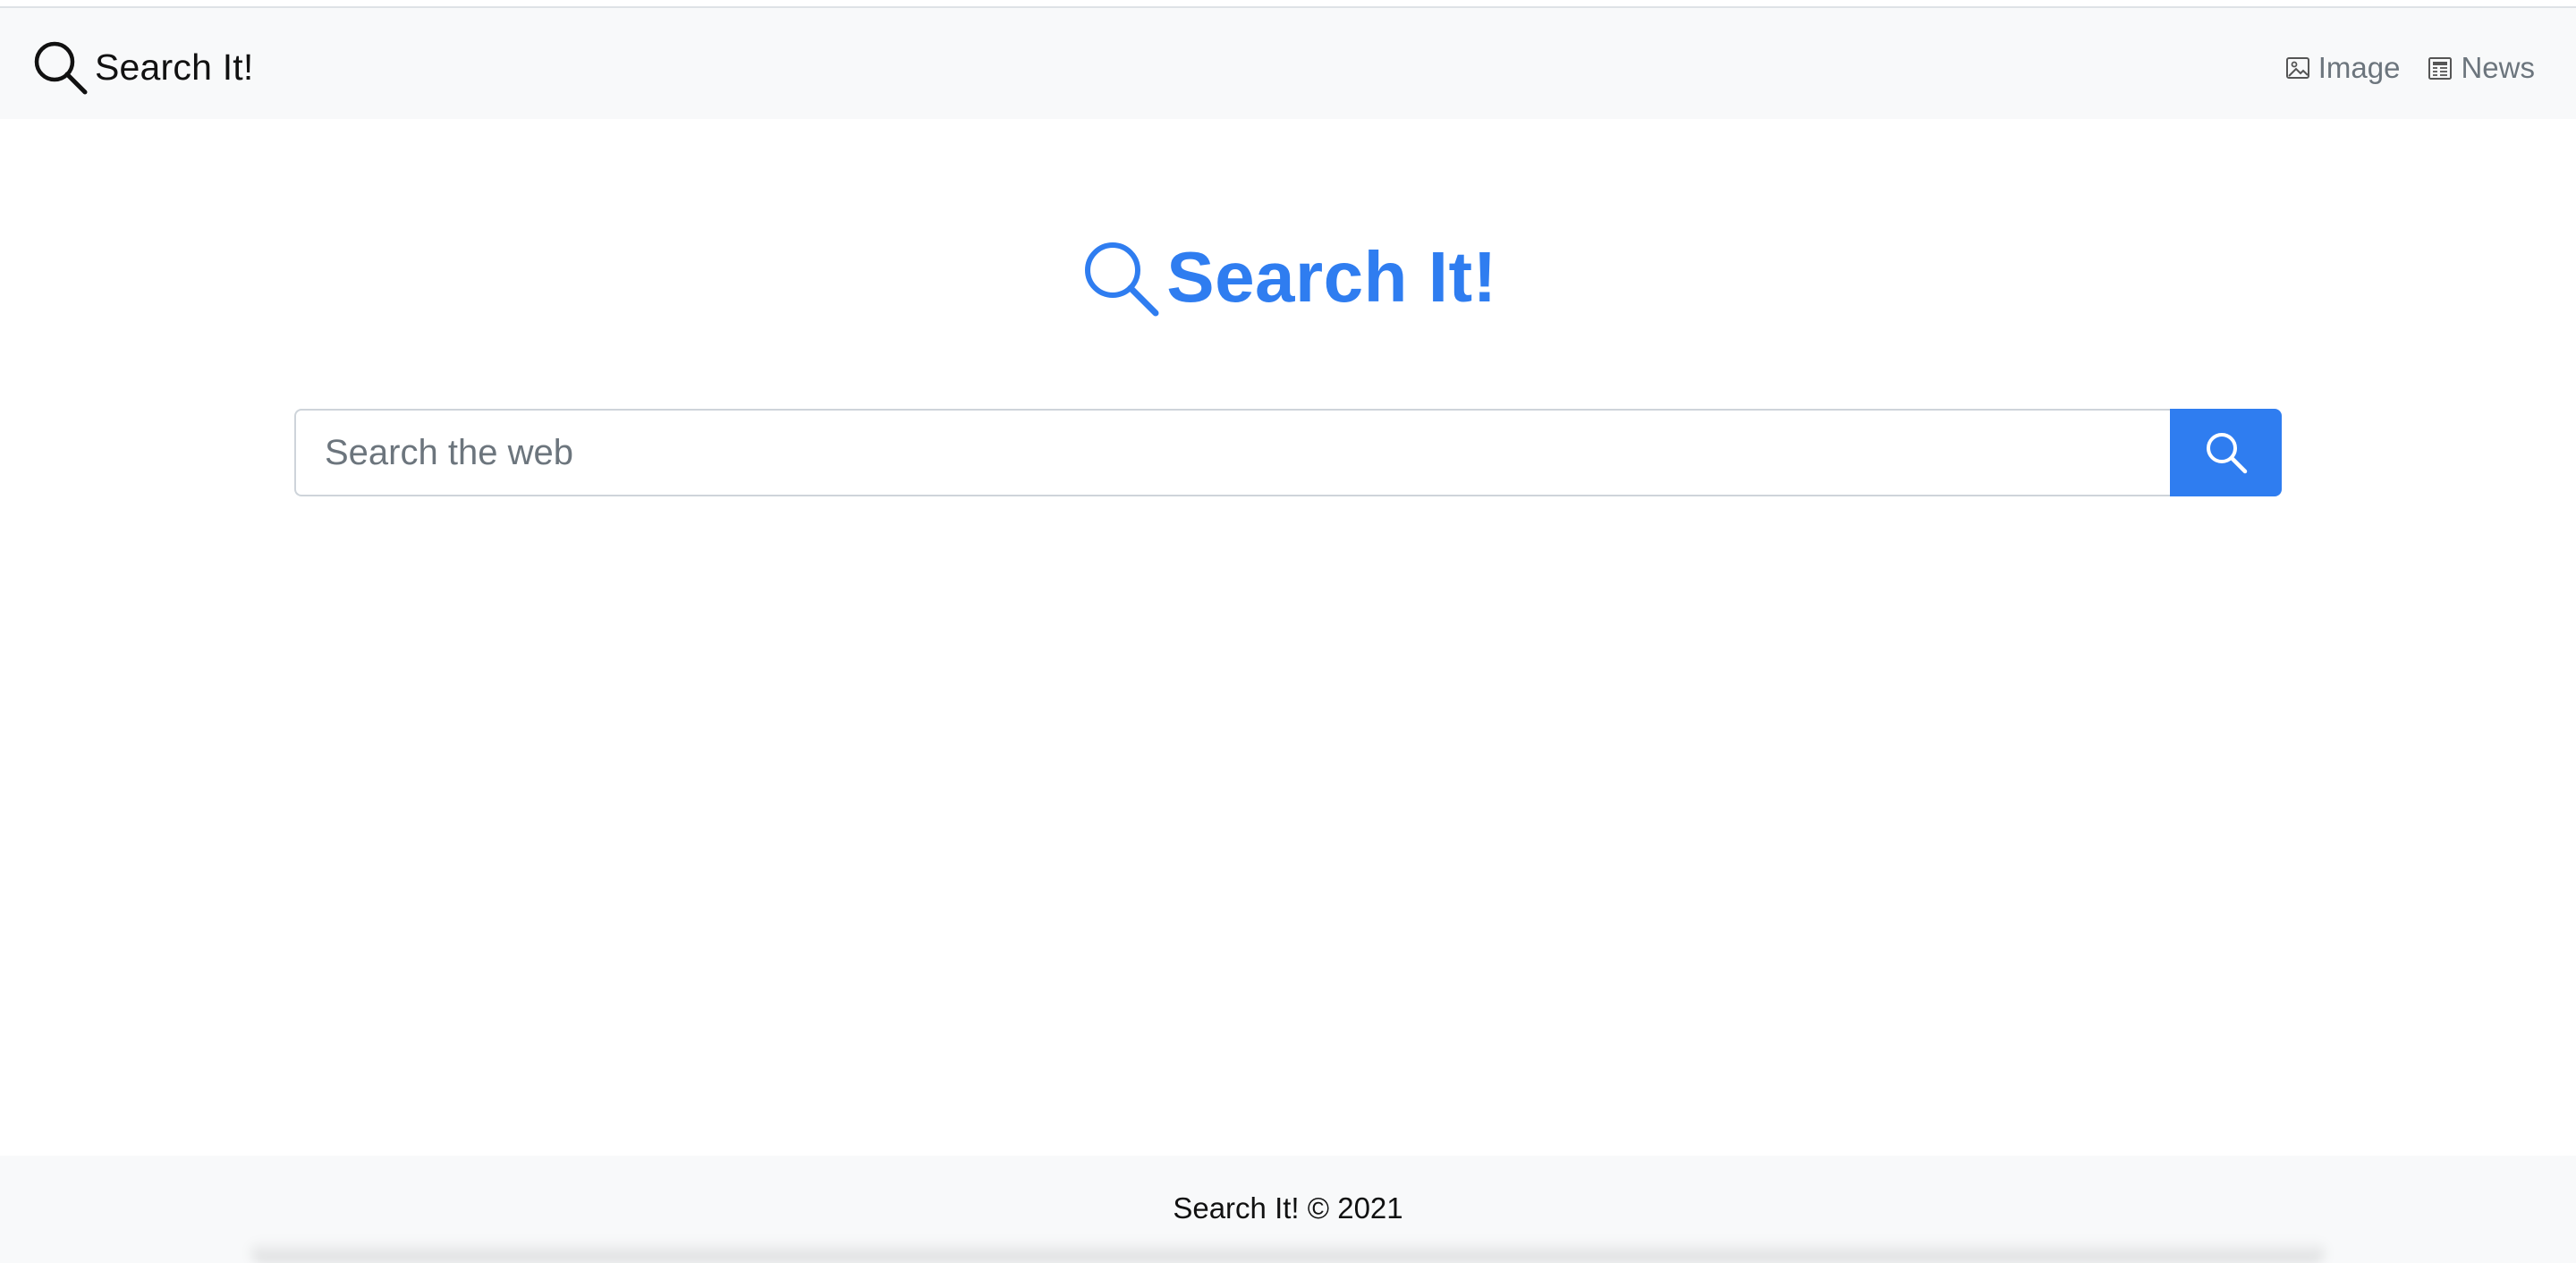 This screenshot has height=1263, width=2576. What do you see at coordinates (2409, 68) in the screenshot?
I see `nav-links: Image News` at bounding box center [2409, 68].